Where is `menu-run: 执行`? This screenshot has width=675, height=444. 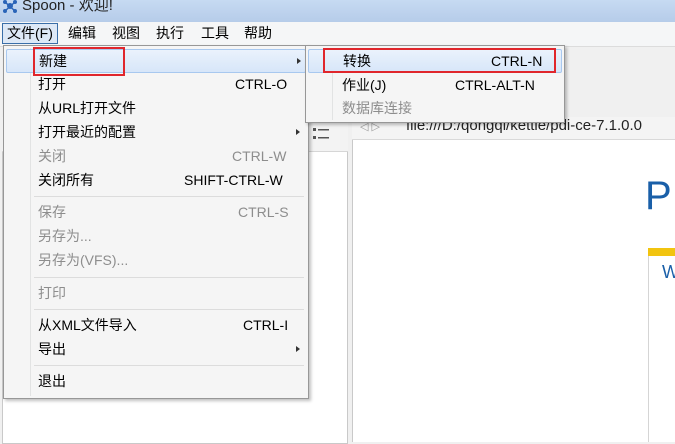
menu-run: 执行 is located at coordinates (170, 33).